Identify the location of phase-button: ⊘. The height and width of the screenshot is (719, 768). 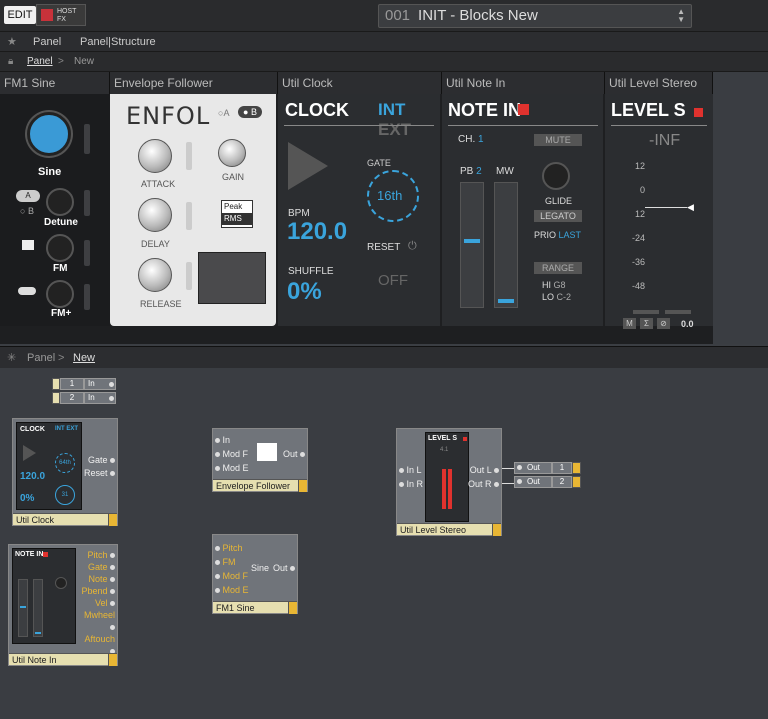
(663, 323).